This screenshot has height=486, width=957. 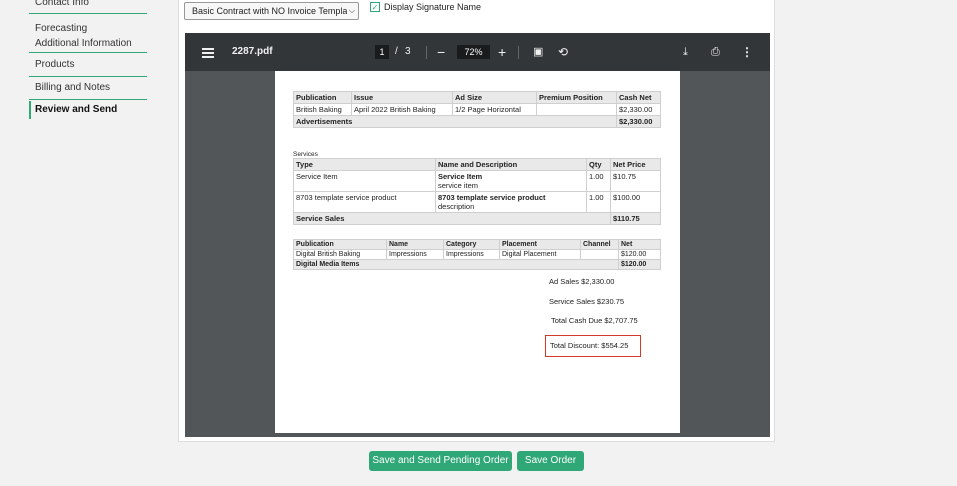 What do you see at coordinates (471, 244) in the screenshot?
I see `column-header: Category` at bounding box center [471, 244].